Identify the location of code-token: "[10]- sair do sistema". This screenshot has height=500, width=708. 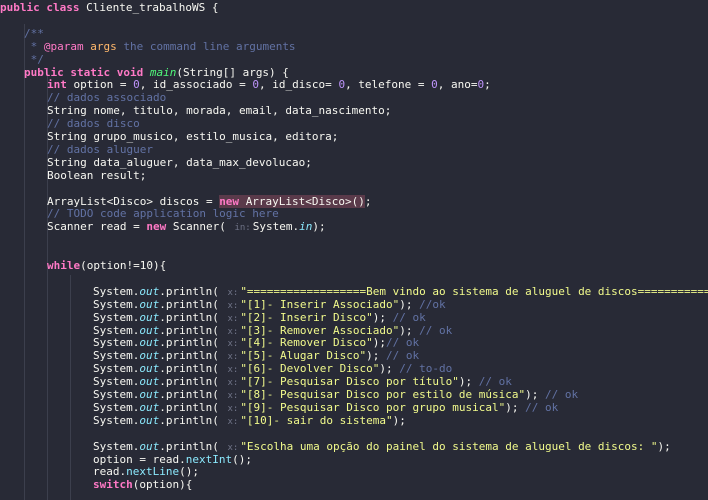
(316, 420).